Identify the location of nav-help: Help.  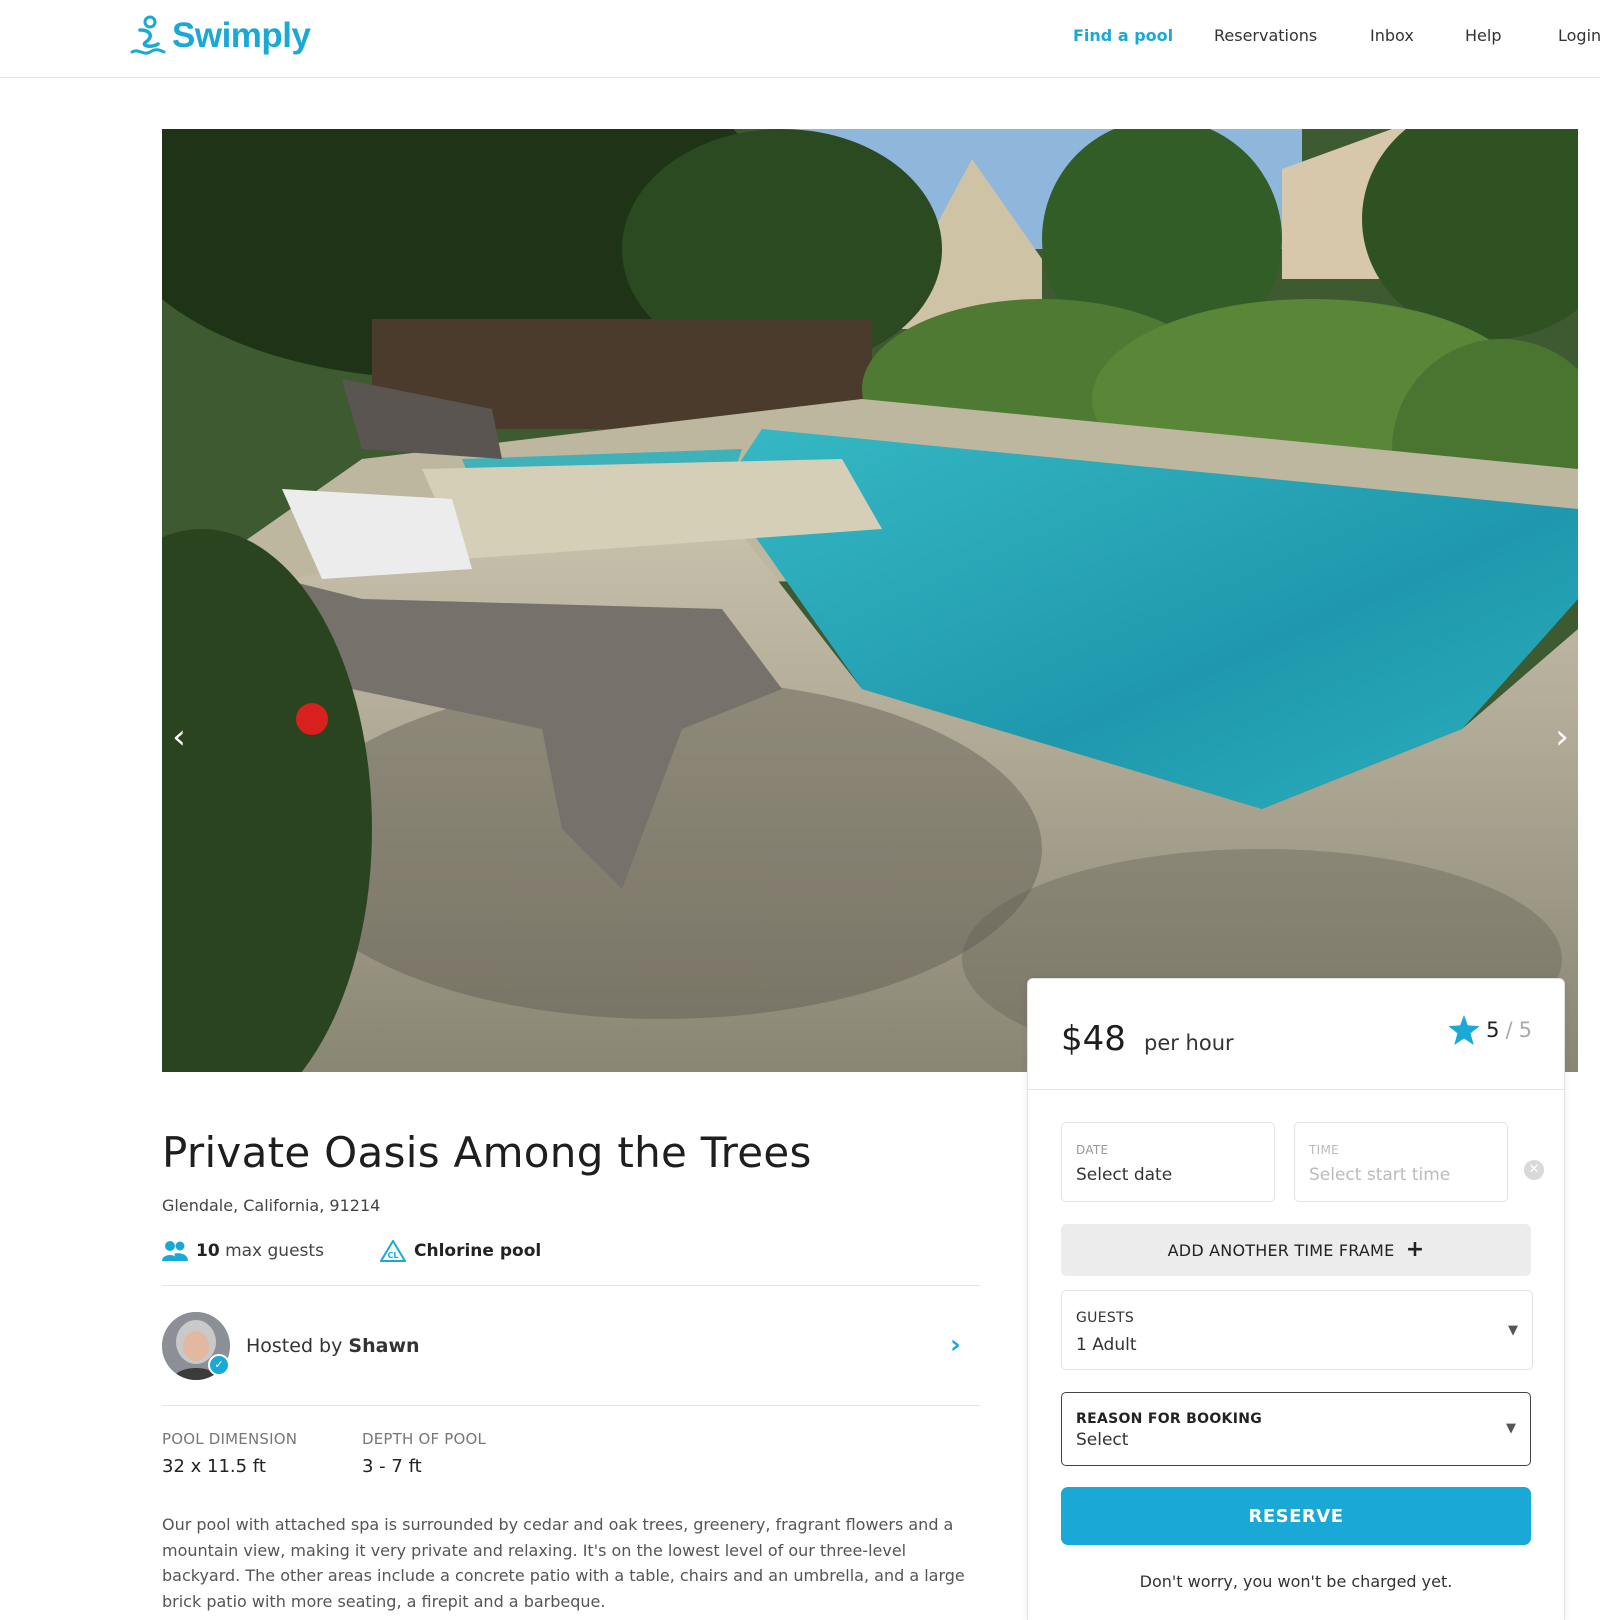
(1483, 35).